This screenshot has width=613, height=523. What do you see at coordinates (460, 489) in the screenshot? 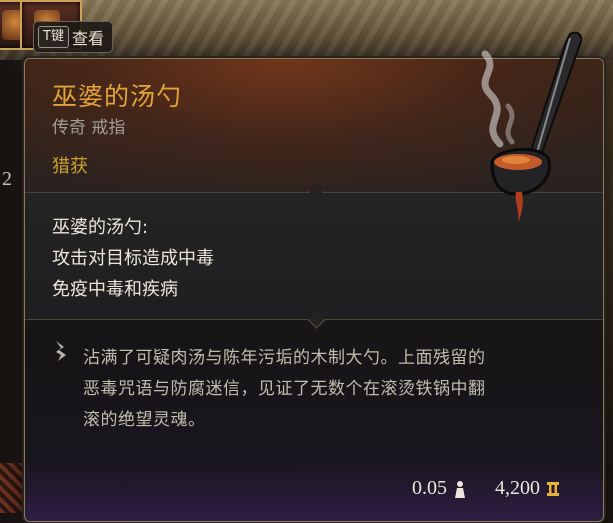
I see `weight-icon` at bounding box center [460, 489].